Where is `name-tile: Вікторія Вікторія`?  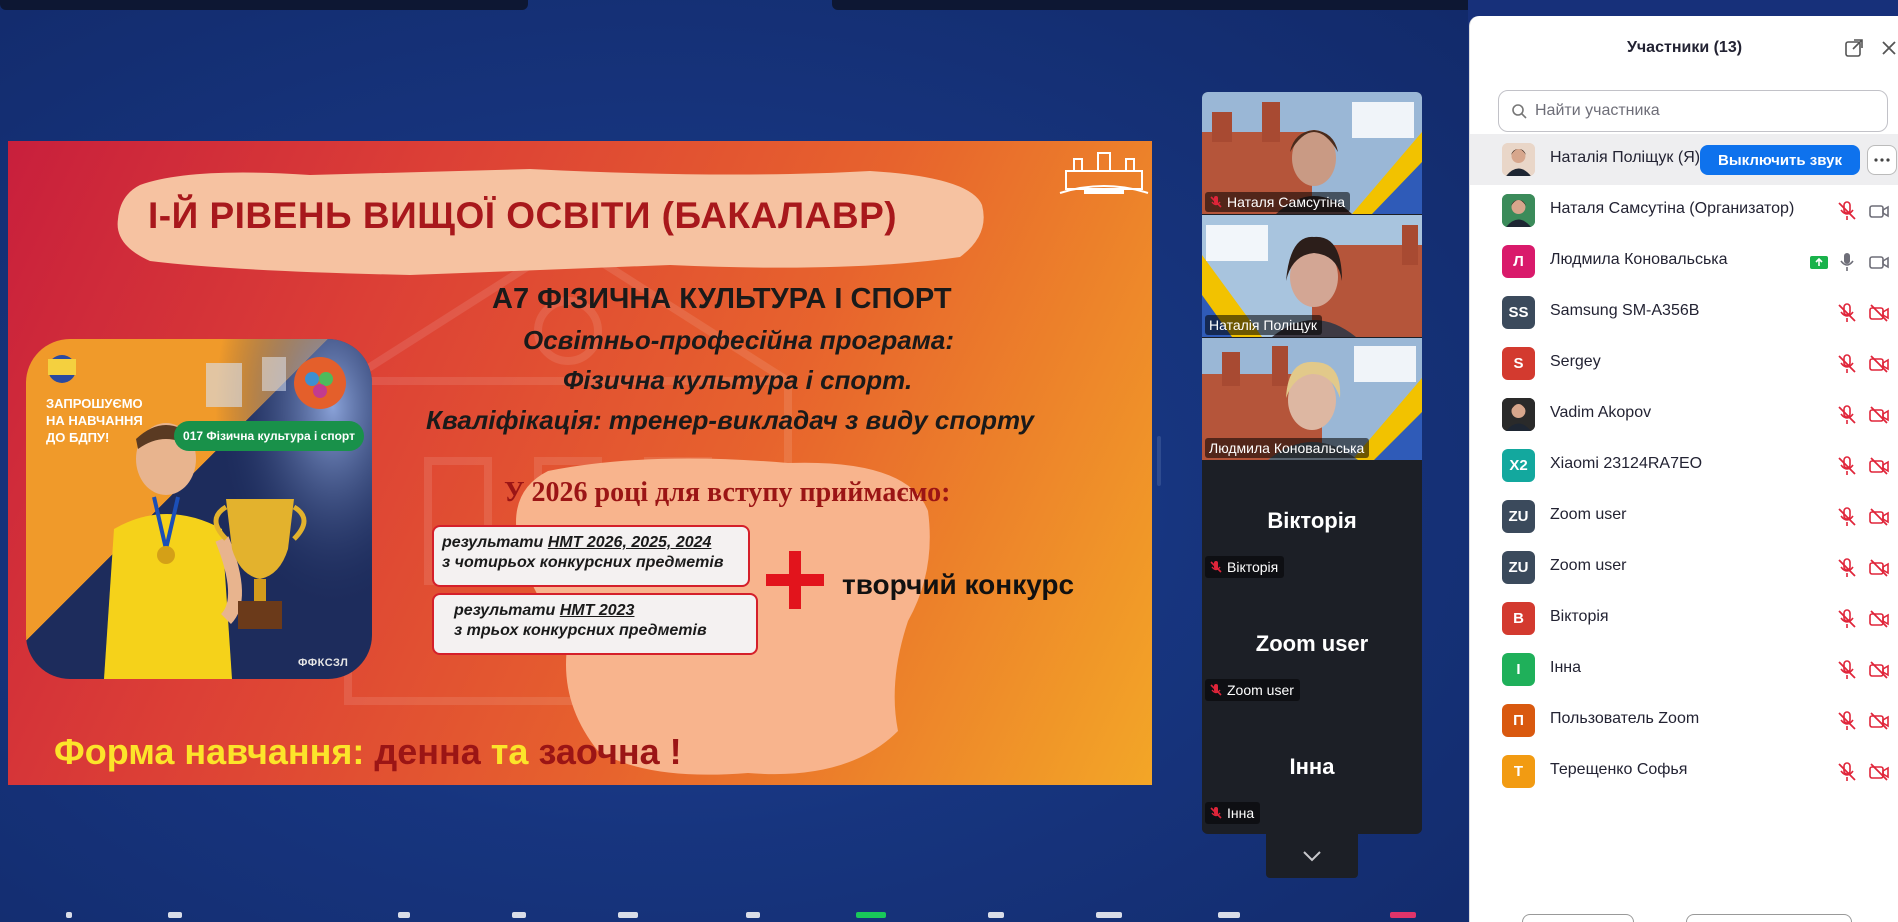
name-tile: Вікторія Вікторія is located at coordinates (1312, 525).